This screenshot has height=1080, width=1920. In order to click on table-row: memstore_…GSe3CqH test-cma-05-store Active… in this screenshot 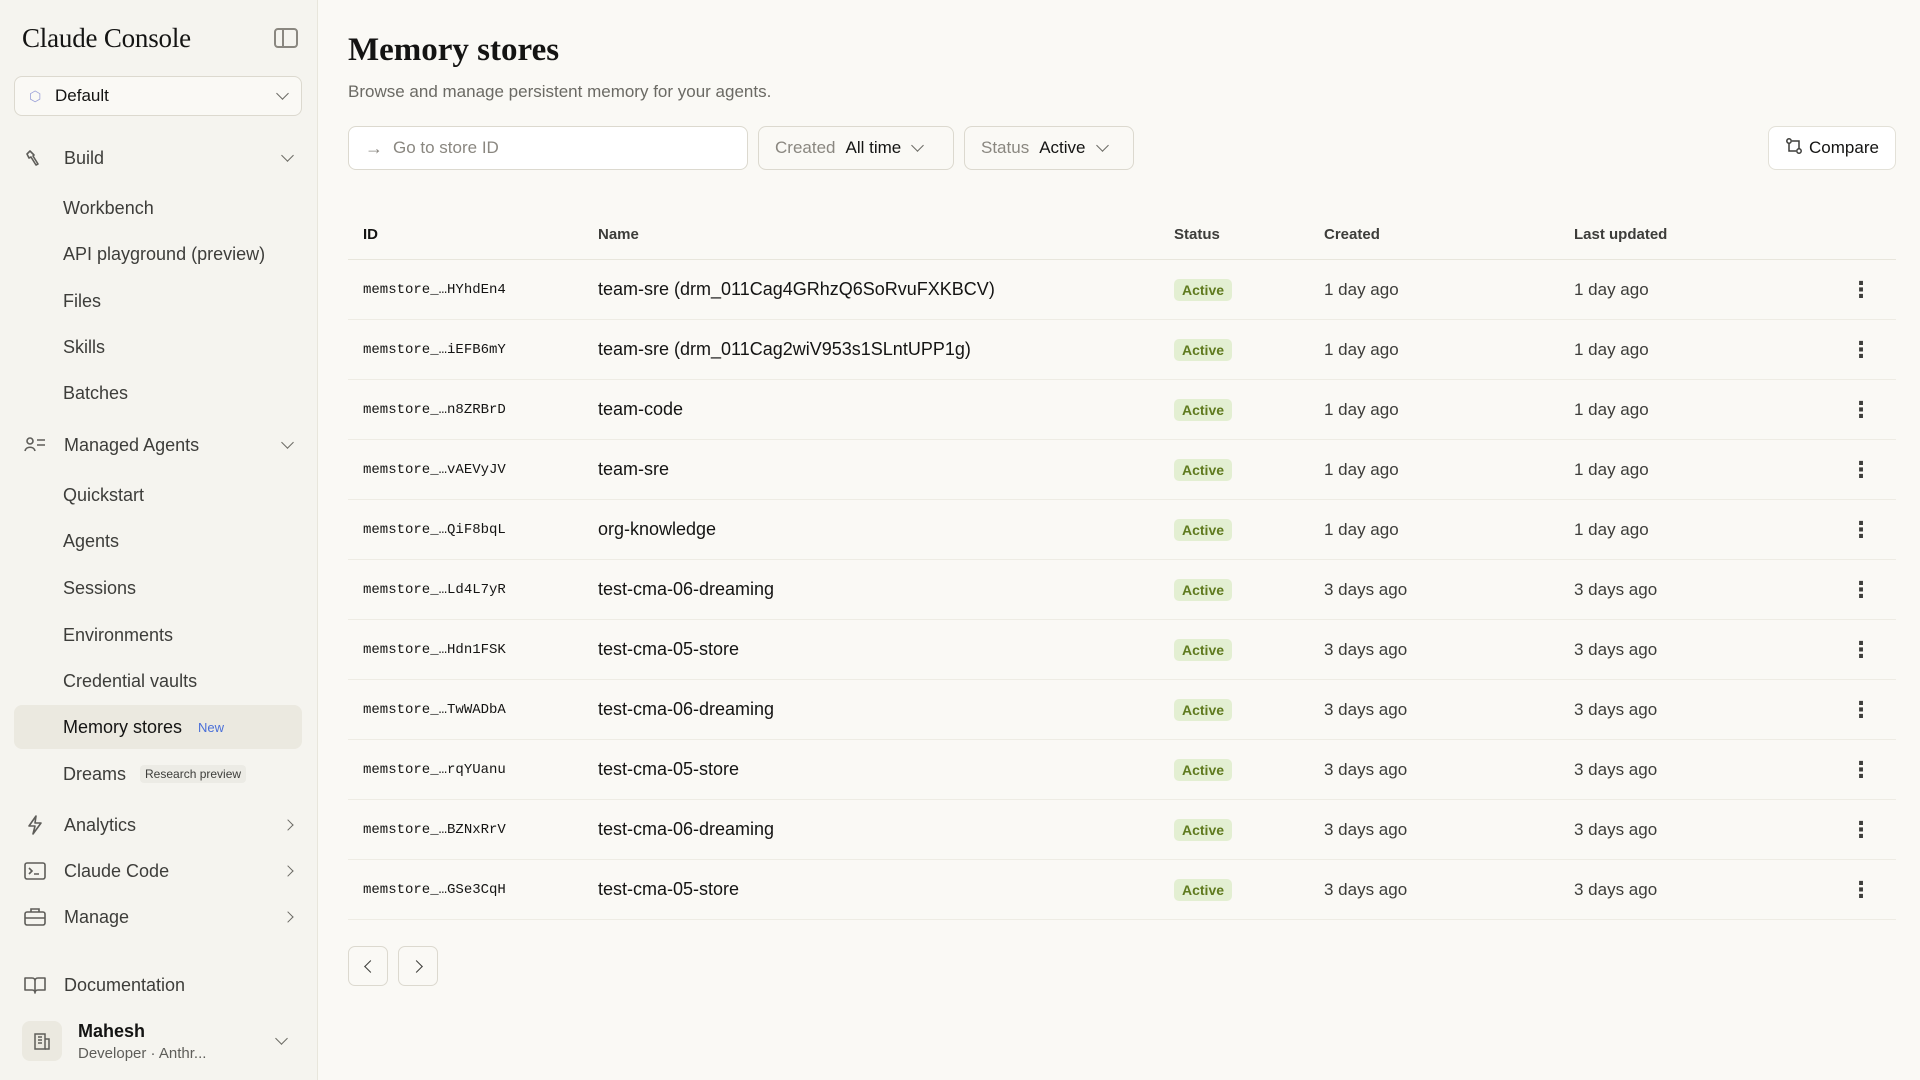, I will do `click(1122, 890)`.